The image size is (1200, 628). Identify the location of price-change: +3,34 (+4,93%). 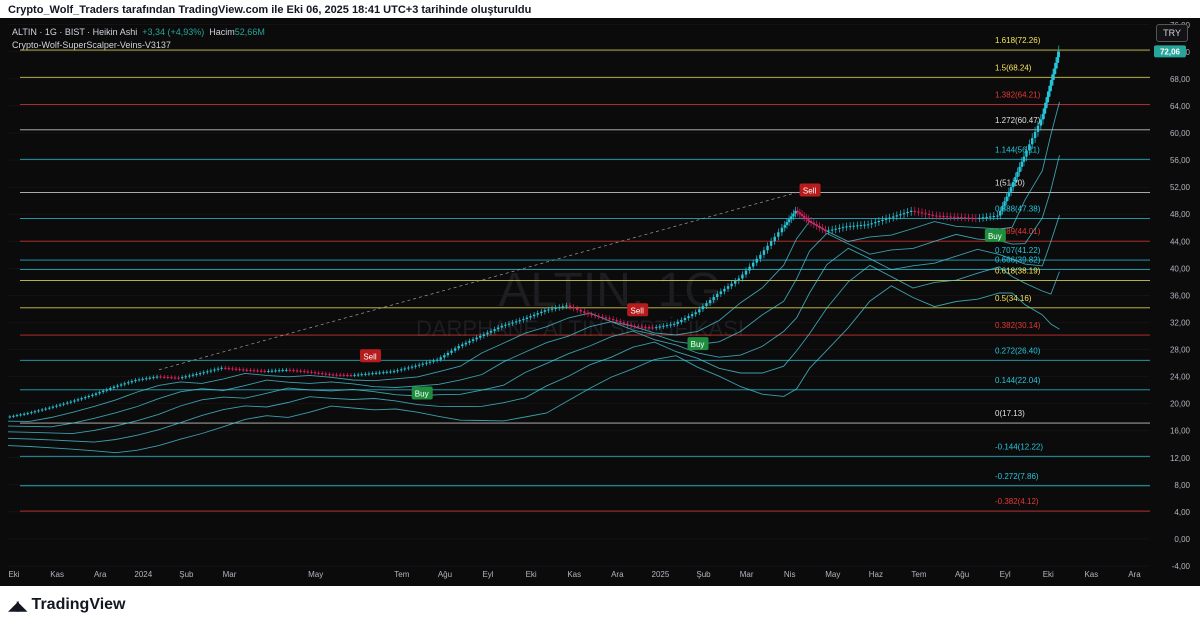
(173, 32).